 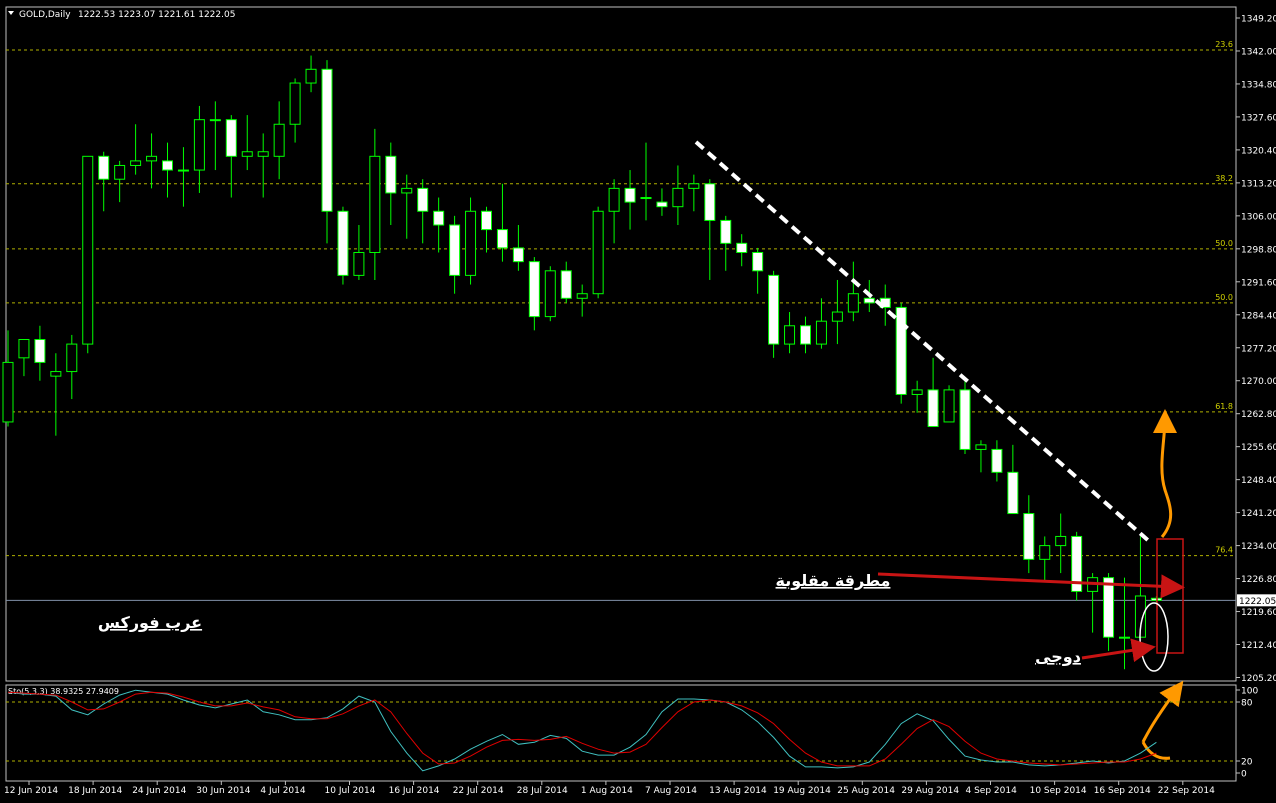 I want to click on inverted-hammer-label: مطرقة مقلوبة, so click(x=833, y=580).